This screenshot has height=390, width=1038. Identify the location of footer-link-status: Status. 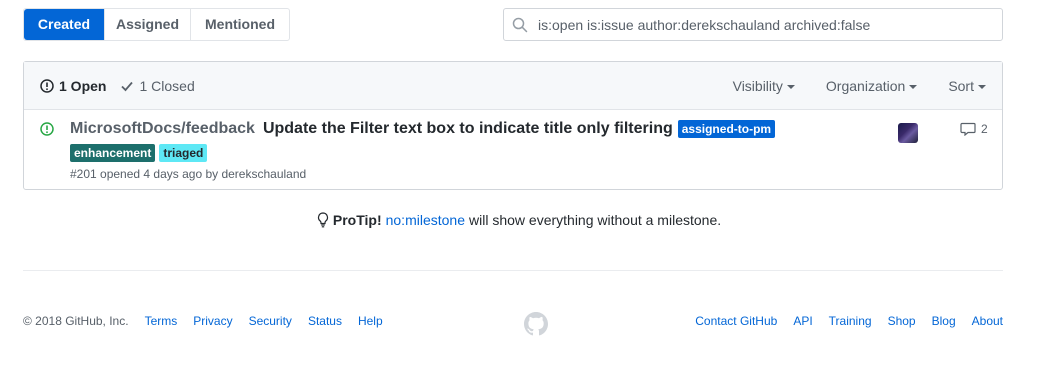
(325, 321).